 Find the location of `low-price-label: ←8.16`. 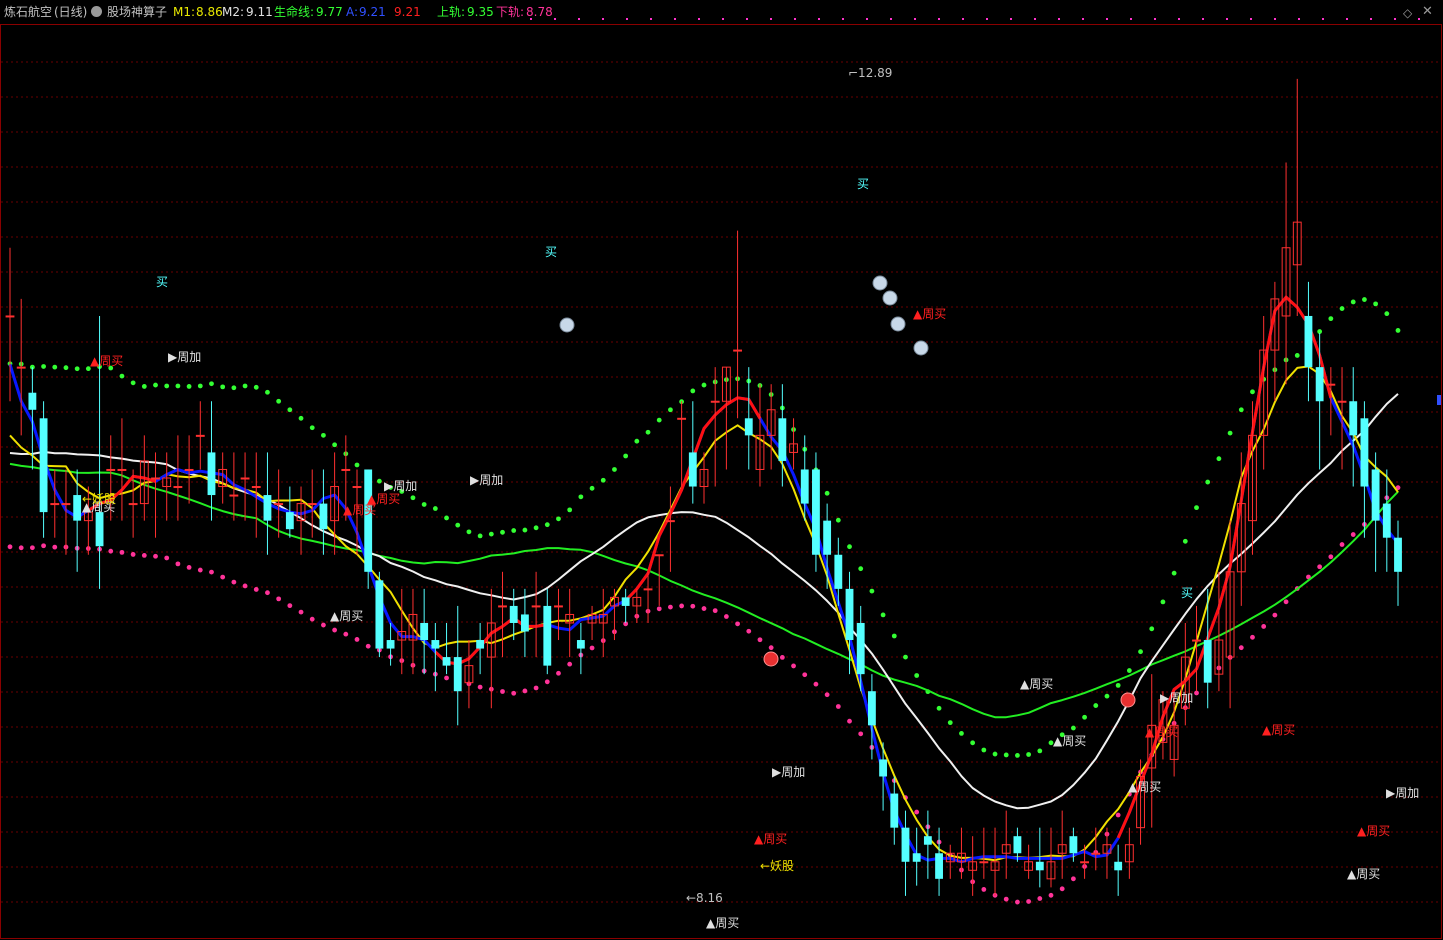

low-price-label: ←8.16 is located at coordinates (704, 898).